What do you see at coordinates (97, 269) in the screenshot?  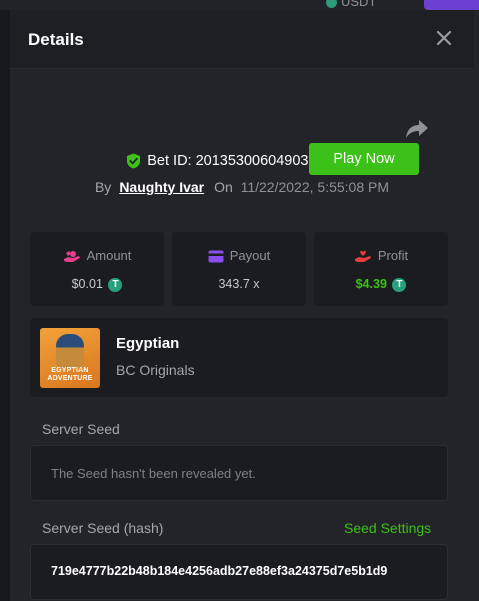 I see `amount-stat: Amount $0.01 T` at bounding box center [97, 269].